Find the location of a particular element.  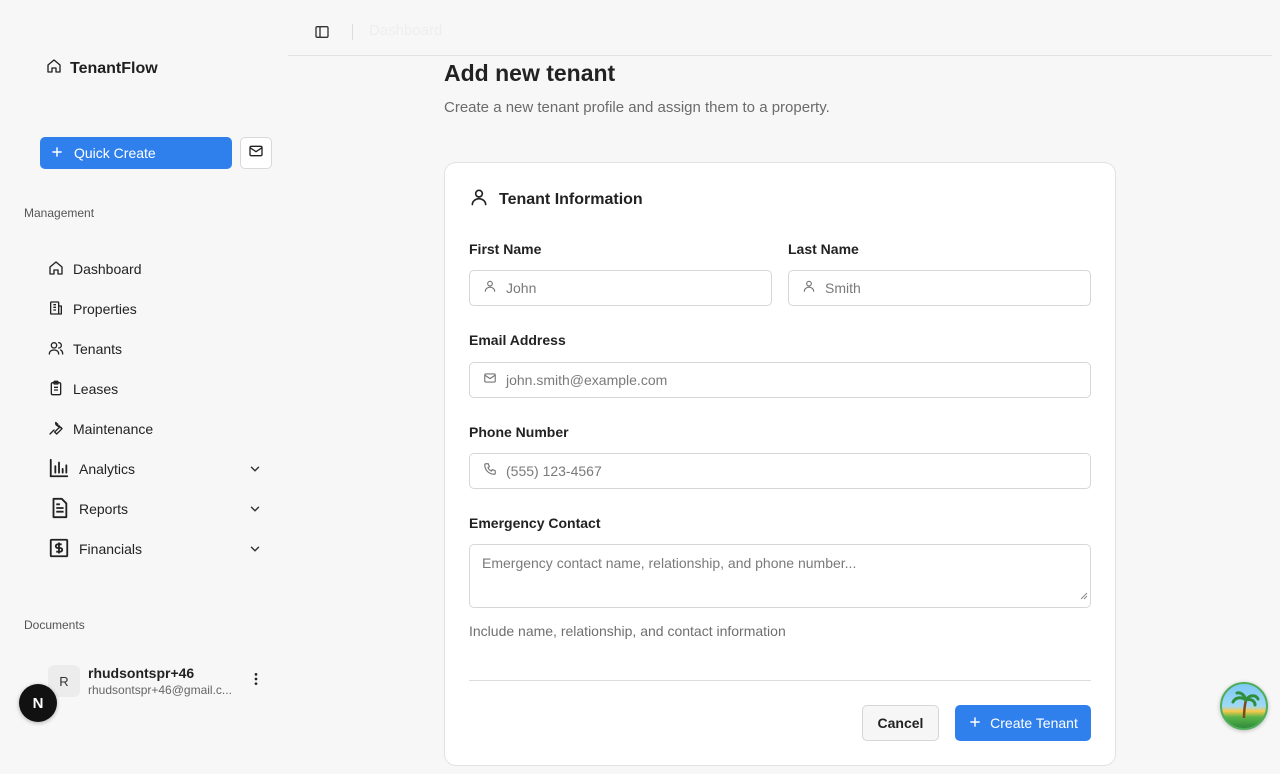

clipboard-icon is located at coordinates (56, 389).